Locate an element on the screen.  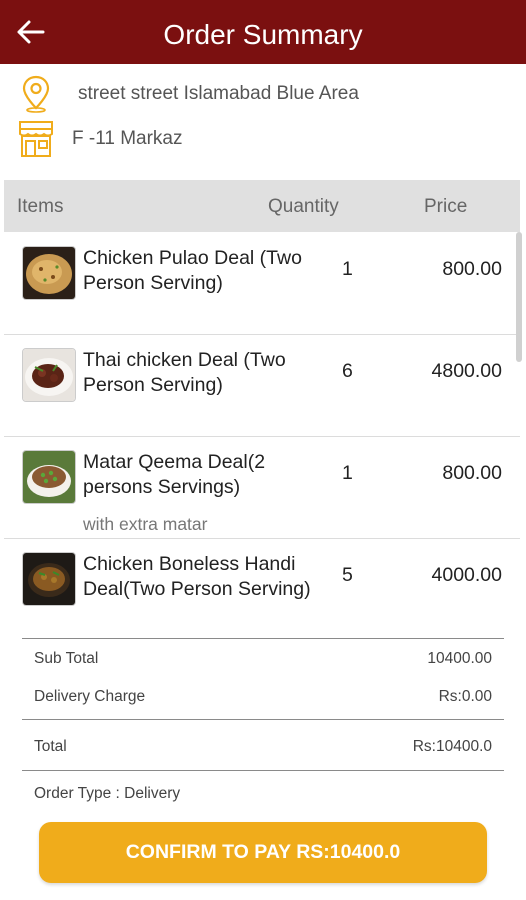
item-quantity: 6 is located at coordinates (347, 371).